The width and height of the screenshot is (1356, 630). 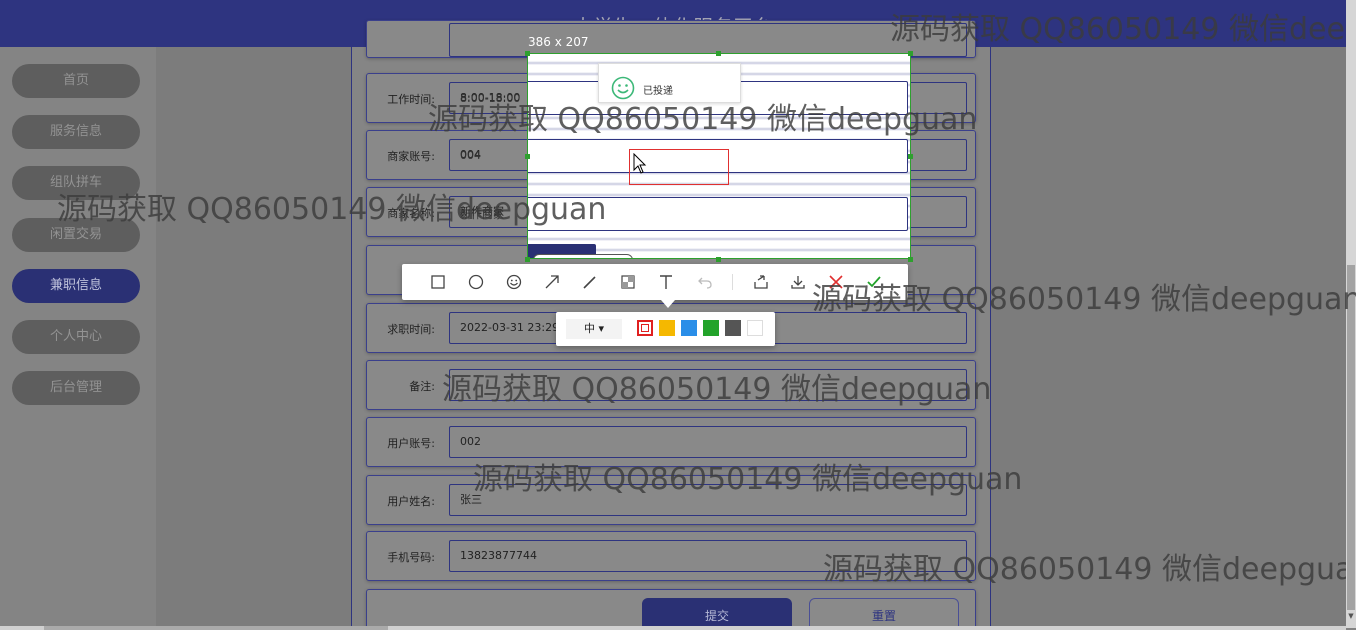 I want to click on color-swatch-white, so click(x=755, y=328).